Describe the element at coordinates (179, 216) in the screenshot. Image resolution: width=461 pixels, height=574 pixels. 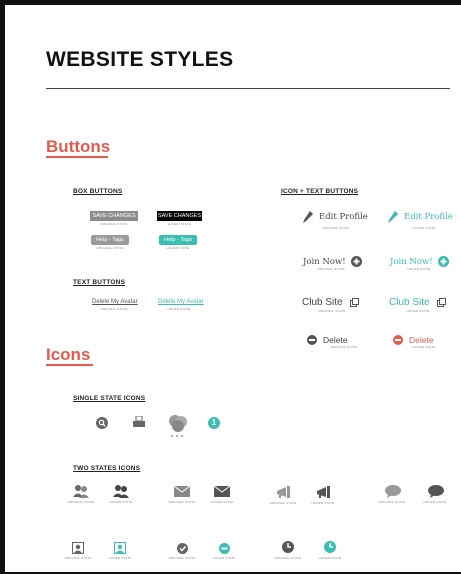
I see `save-changes-button-hover: SAVE CHANGES` at that location.